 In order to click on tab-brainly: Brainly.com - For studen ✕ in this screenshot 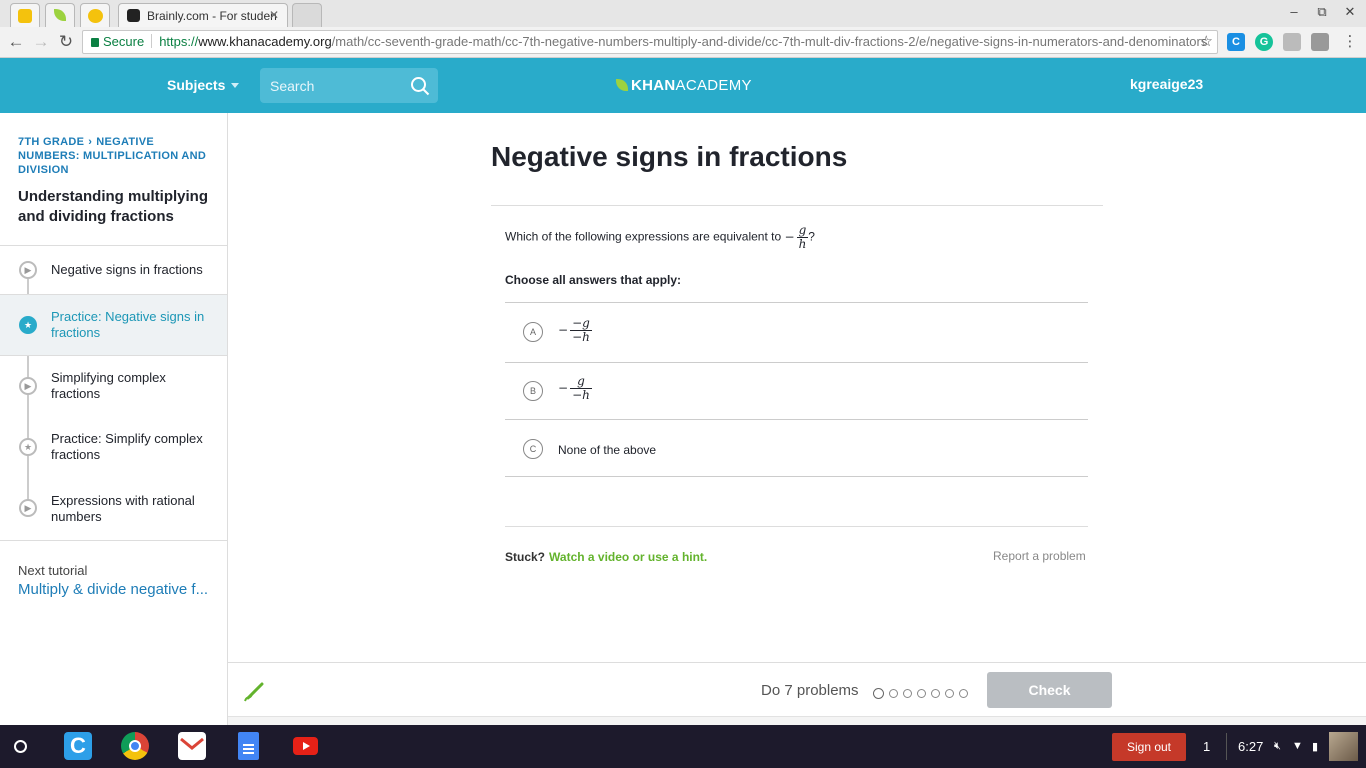, I will do `click(203, 15)`.